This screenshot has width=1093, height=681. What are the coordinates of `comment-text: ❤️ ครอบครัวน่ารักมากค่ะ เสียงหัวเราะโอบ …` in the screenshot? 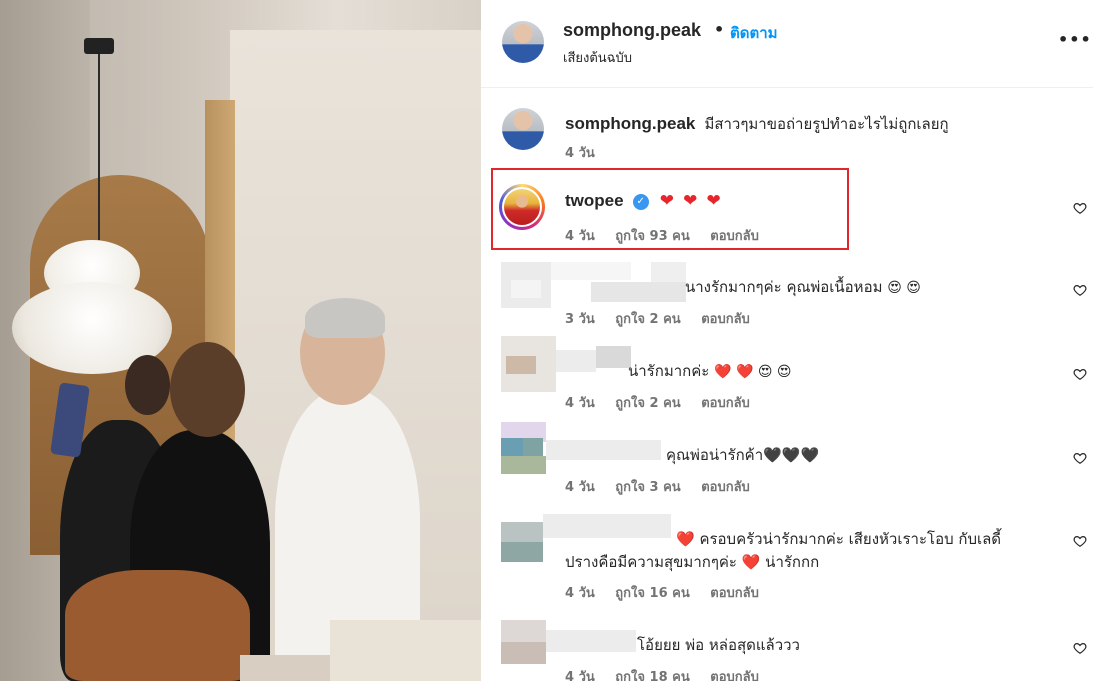 It's located at (839, 539).